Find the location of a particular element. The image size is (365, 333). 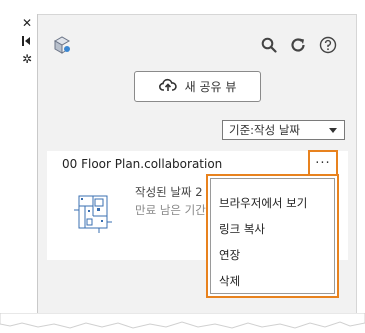

context-menu-highlight: 브라우저에서 보기 링크 복사 연장 삭제 is located at coordinates (272, 236).